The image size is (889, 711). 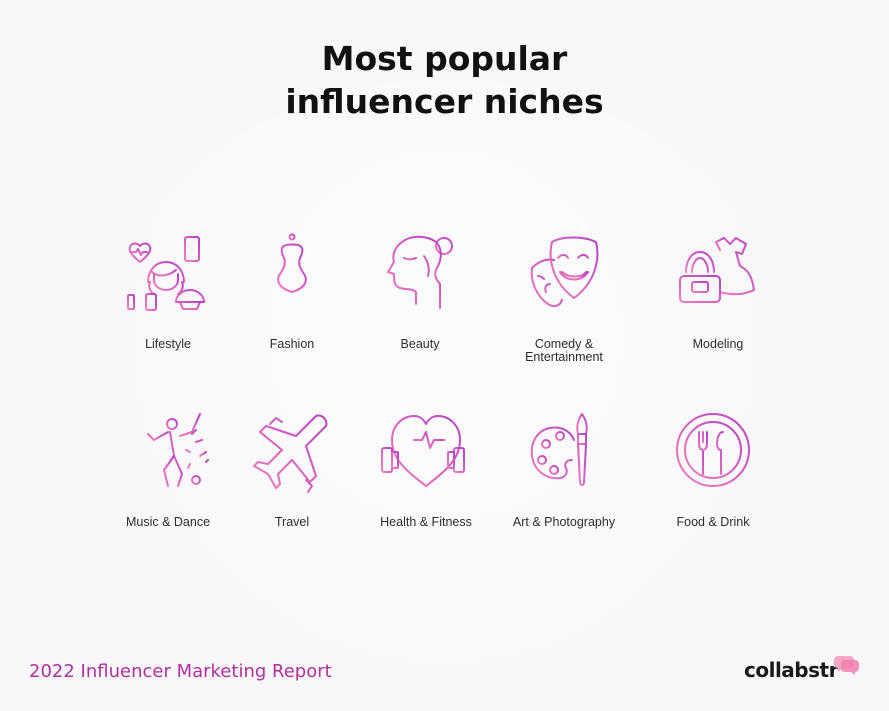 What do you see at coordinates (168, 344) in the screenshot?
I see `niche-label: Lifestyle` at bounding box center [168, 344].